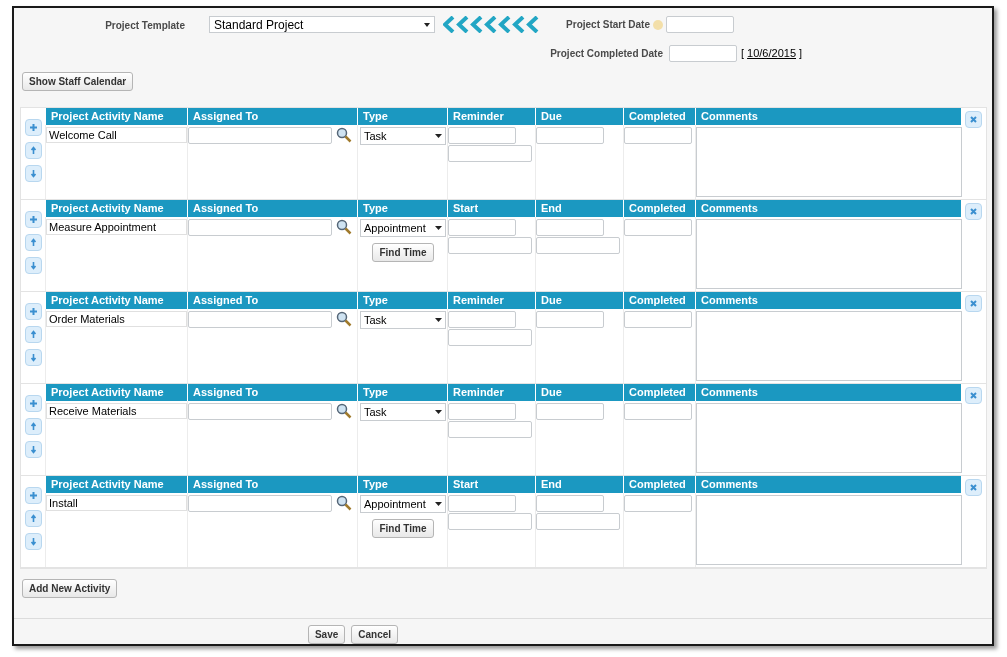 The height and width of the screenshot is (657, 1007). What do you see at coordinates (144, 26) in the screenshot?
I see `field-label: Project Template` at bounding box center [144, 26].